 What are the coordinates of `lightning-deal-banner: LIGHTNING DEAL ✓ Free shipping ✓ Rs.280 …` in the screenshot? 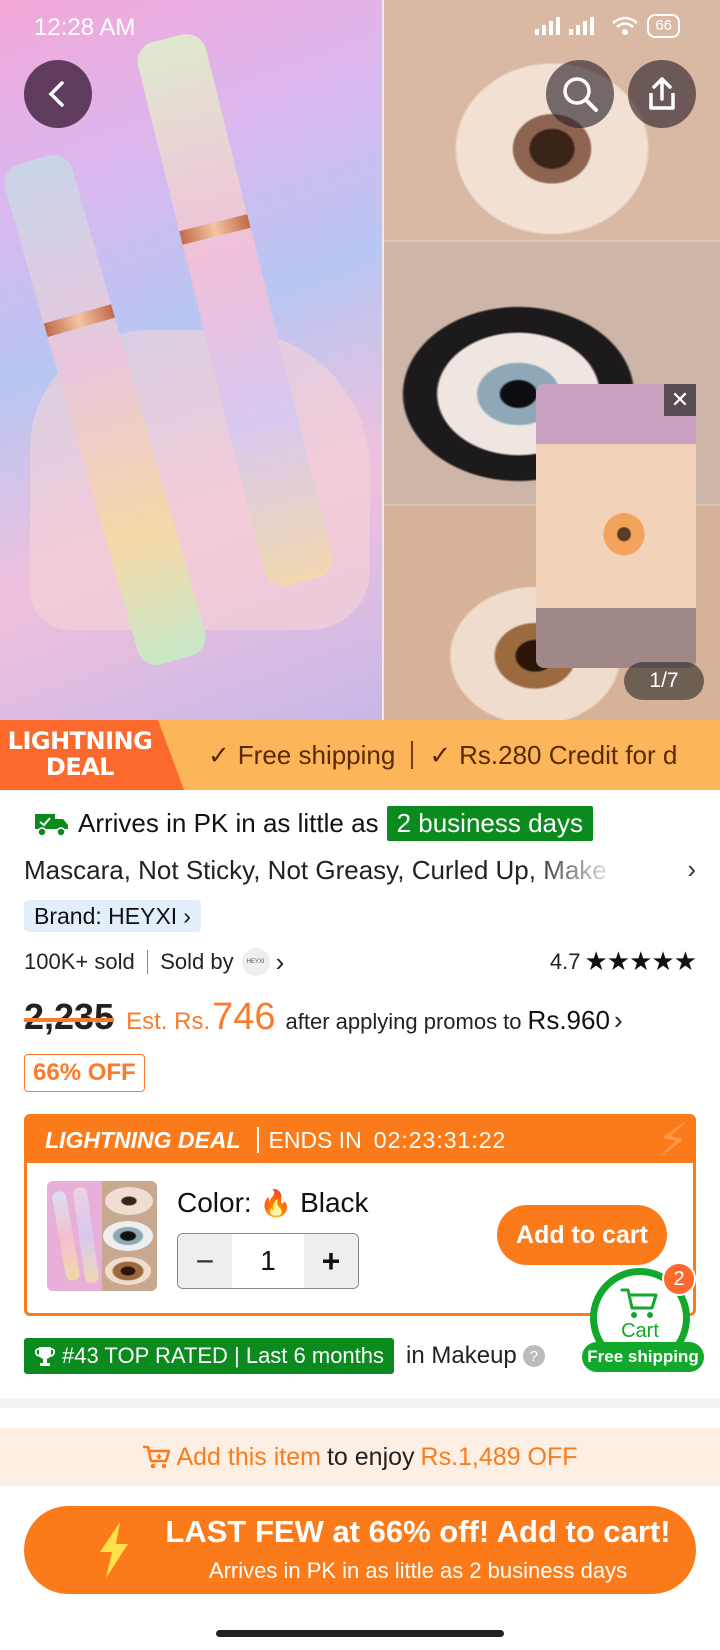 It's located at (360, 755).